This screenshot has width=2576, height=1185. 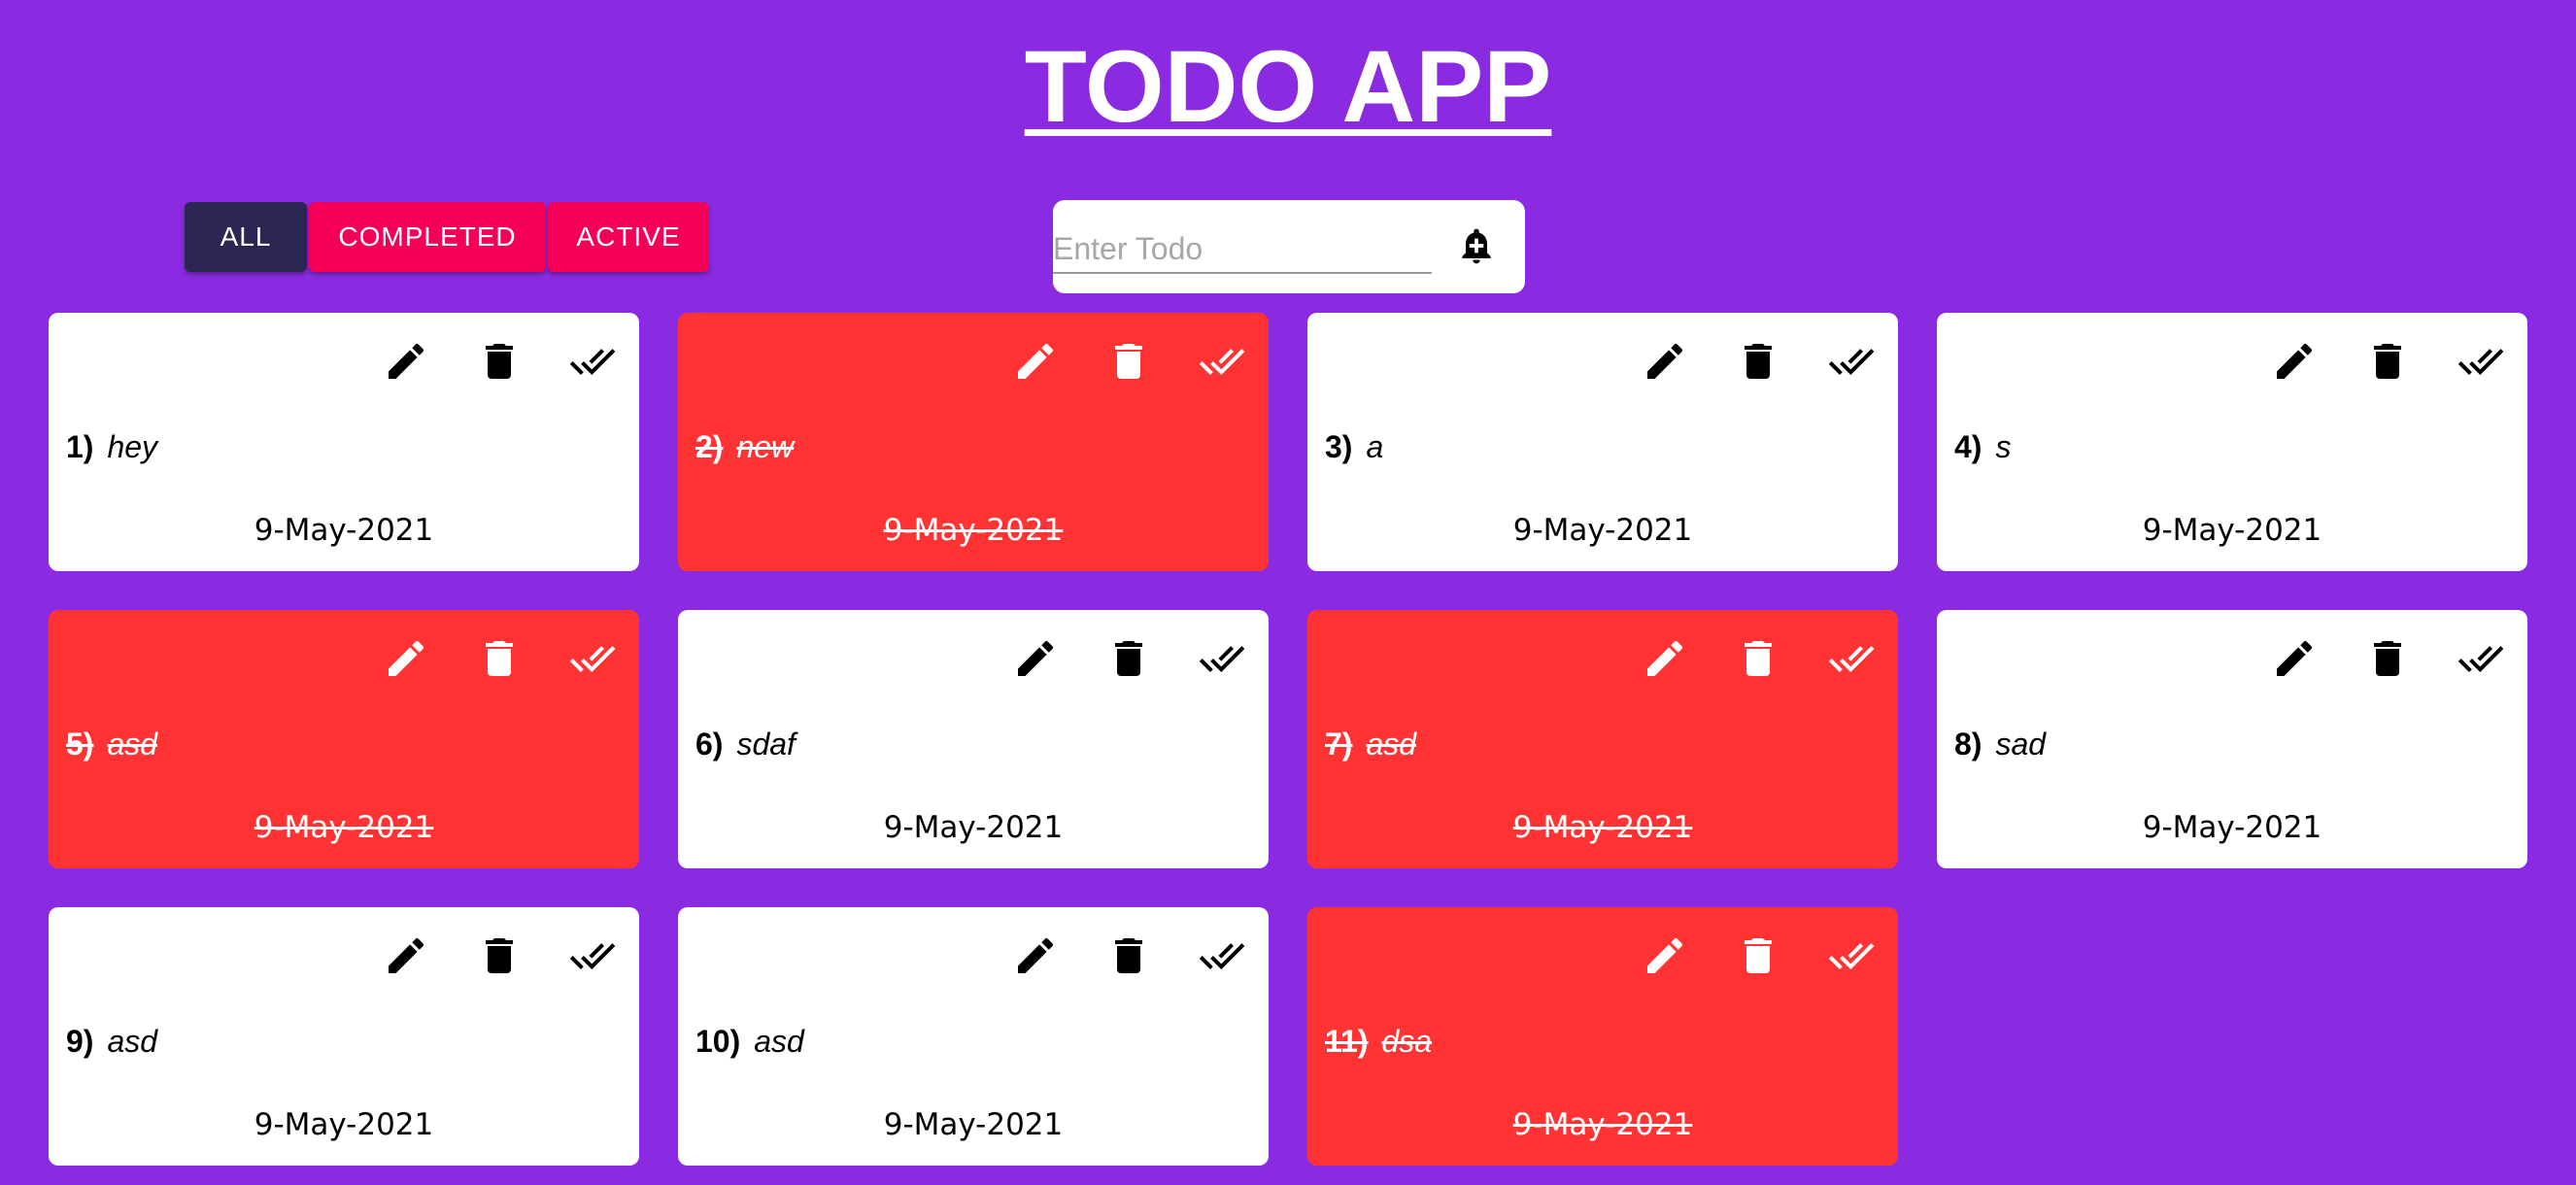 I want to click on todo-number: 2), so click(x=709, y=447).